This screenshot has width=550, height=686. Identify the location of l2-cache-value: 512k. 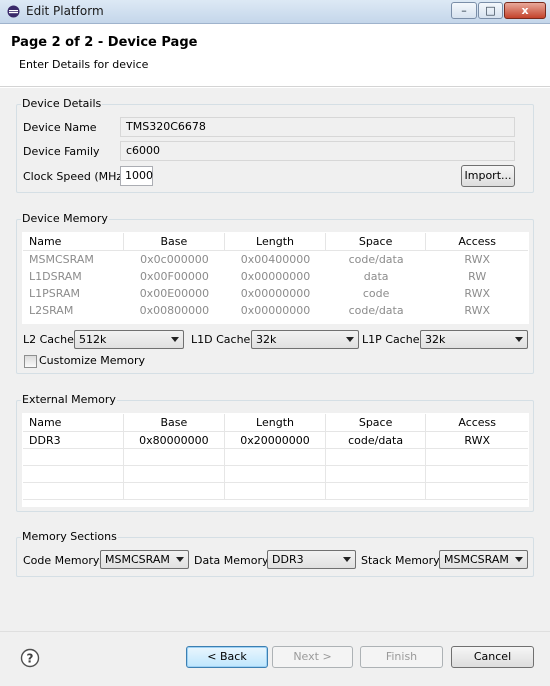
(93, 339).